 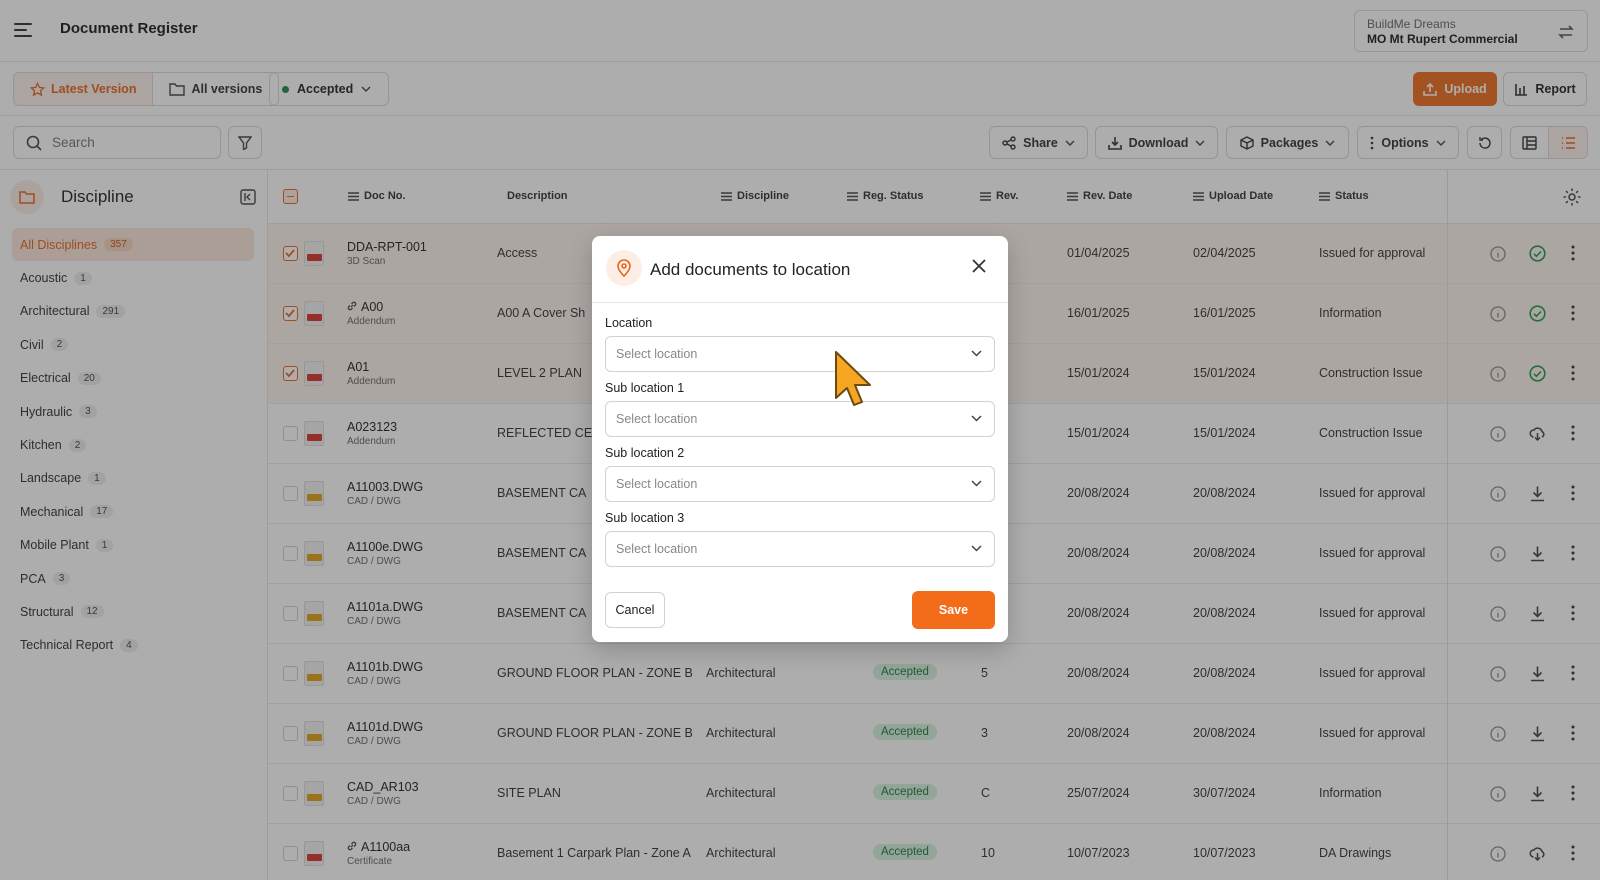 What do you see at coordinates (645, 518) in the screenshot?
I see `sub-location-3-label: Sub location 3` at bounding box center [645, 518].